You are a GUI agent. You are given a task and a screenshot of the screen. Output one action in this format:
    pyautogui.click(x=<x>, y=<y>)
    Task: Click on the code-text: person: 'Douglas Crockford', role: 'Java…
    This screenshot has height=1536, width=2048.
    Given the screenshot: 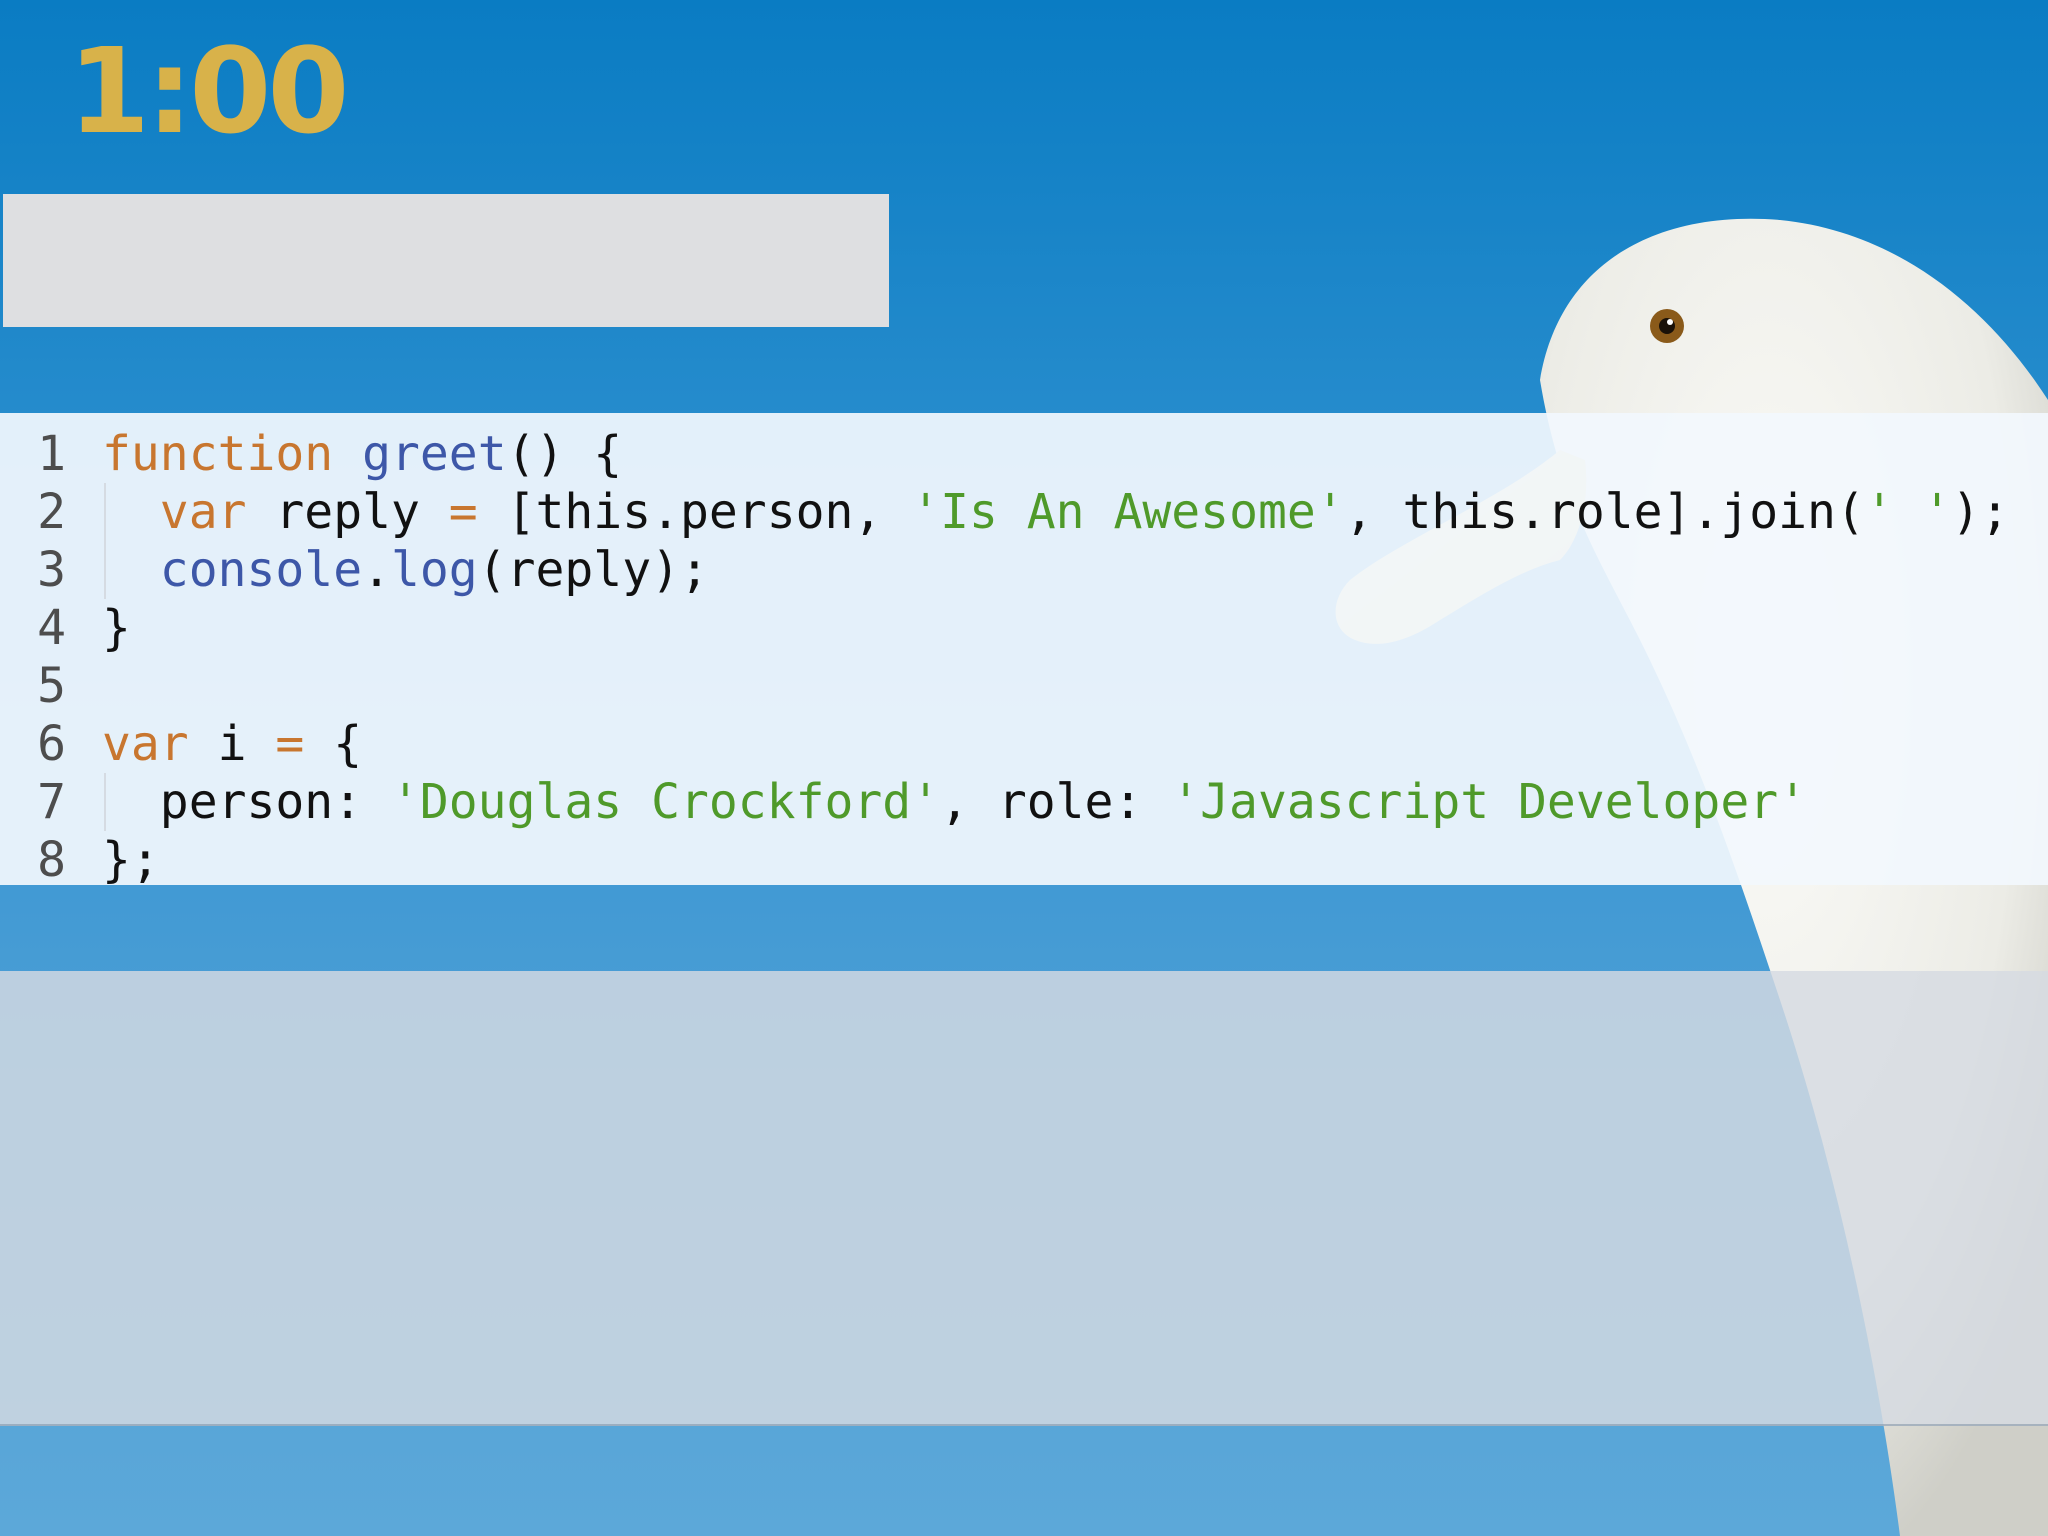 What is the action you would take?
    pyautogui.click(x=954, y=802)
    